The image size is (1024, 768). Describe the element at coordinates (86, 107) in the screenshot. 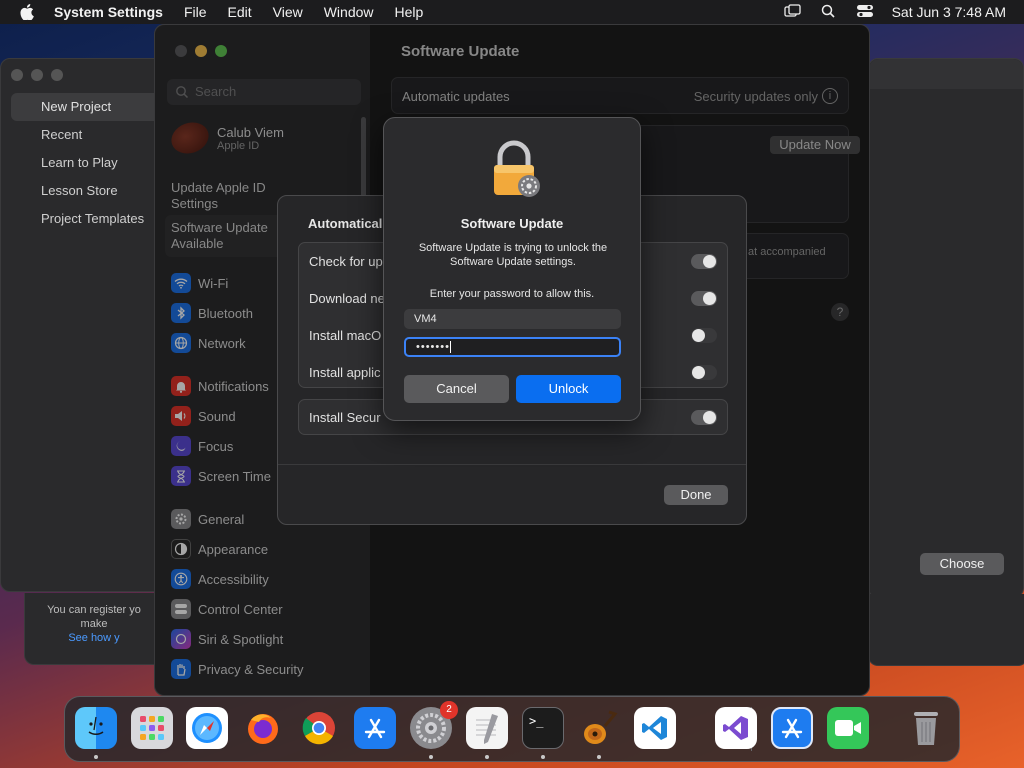

I see `nav-new-project: New Project` at that location.